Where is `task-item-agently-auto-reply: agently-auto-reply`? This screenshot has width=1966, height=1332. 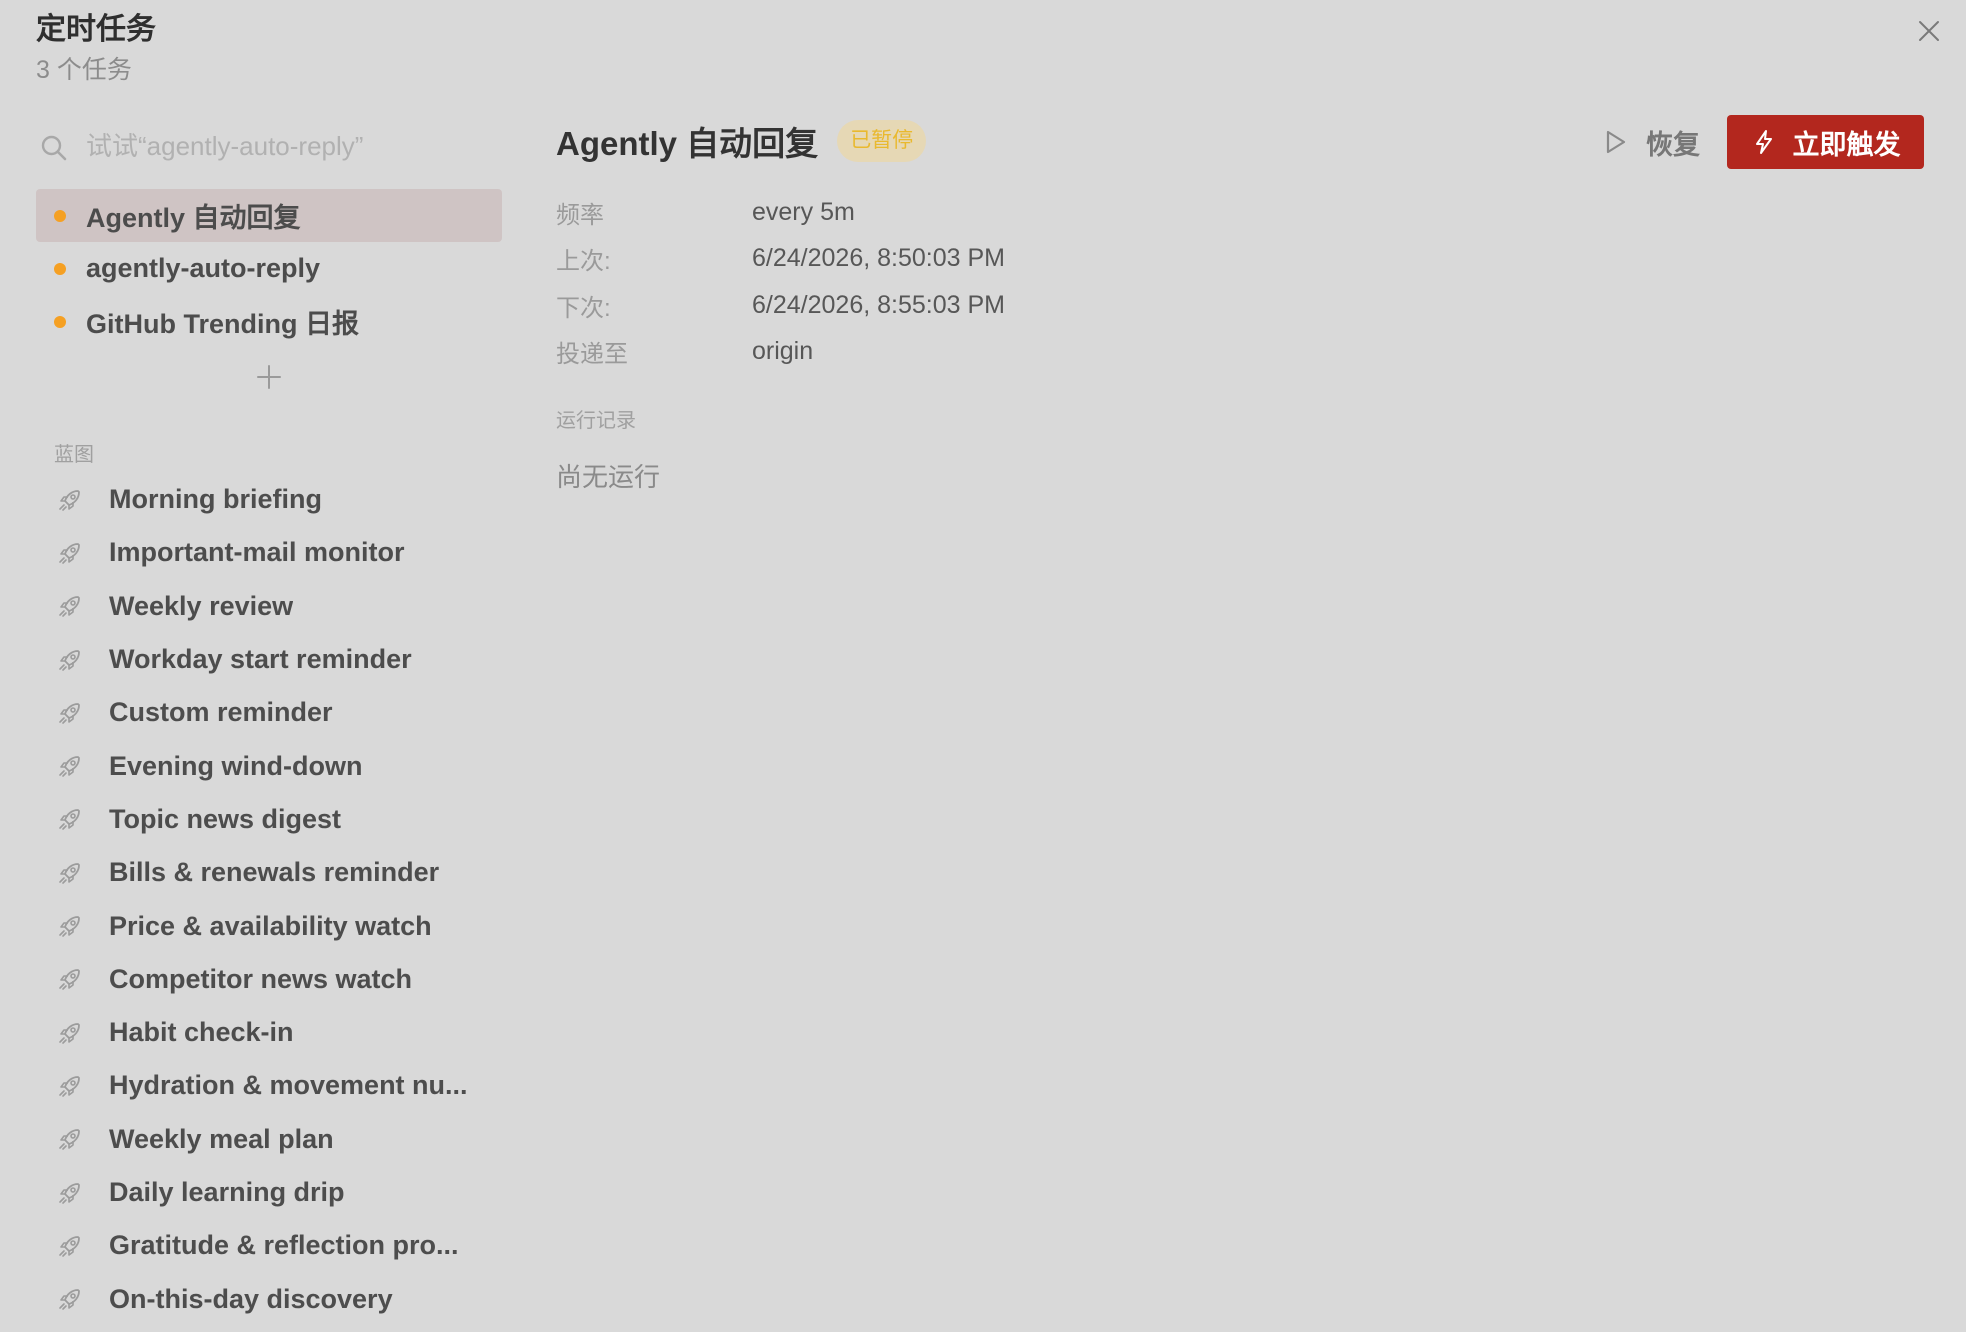
task-item-agently-auto-reply: agently-auto-reply is located at coordinates (269, 268).